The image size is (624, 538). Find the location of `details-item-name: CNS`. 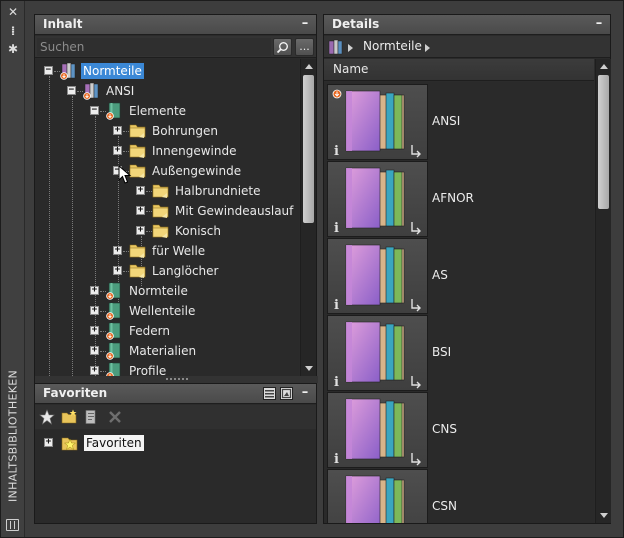

details-item-name: CNS is located at coordinates (444, 429).